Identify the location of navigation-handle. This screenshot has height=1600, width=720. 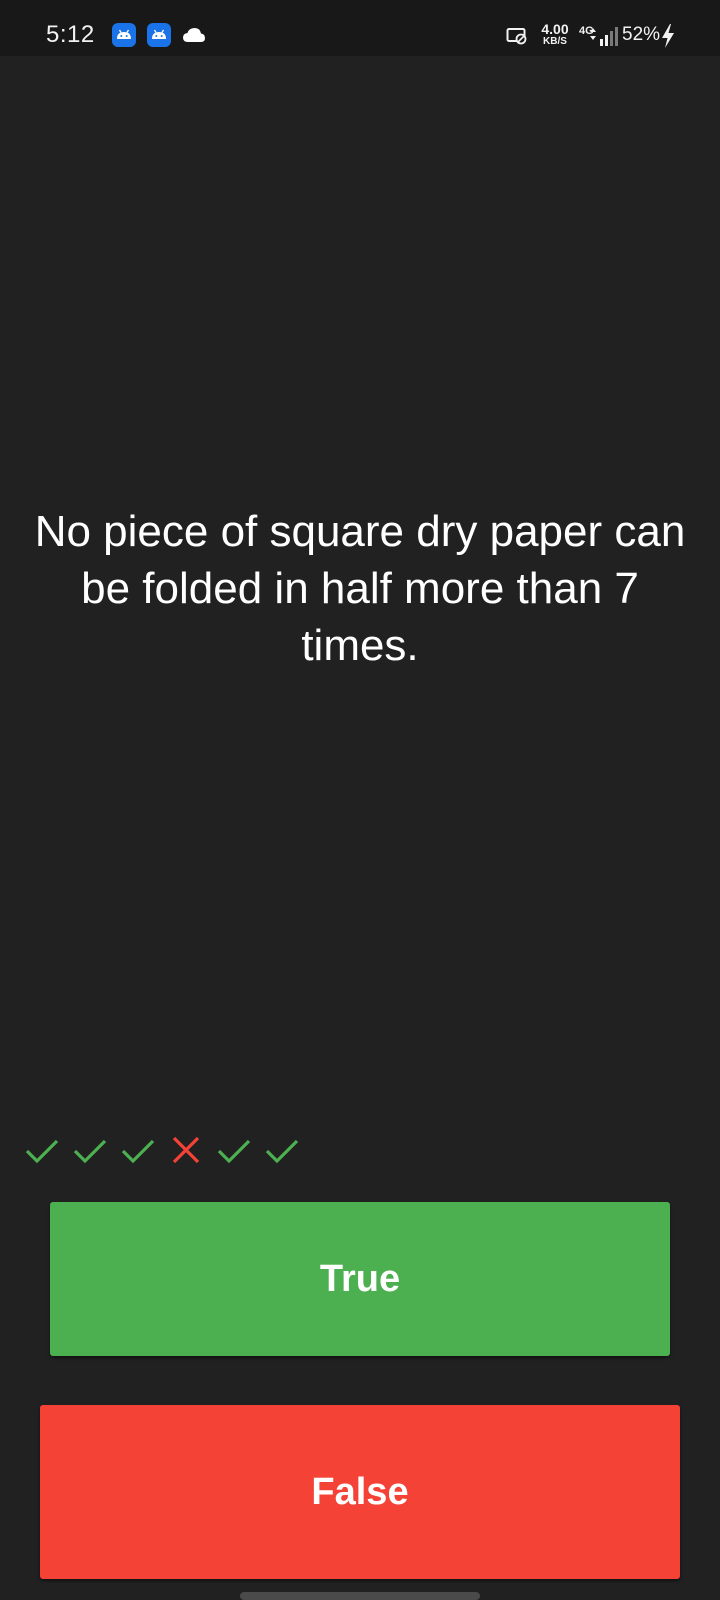
(360, 1596).